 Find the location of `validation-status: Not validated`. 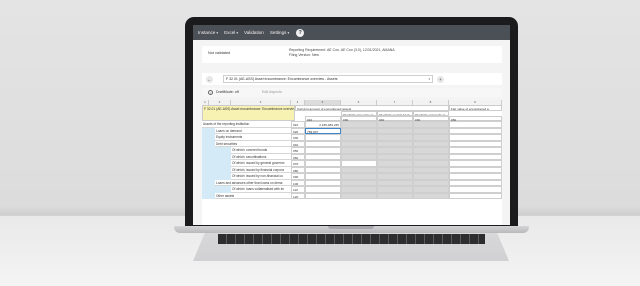

validation-status: Not validated is located at coordinates (219, 53).